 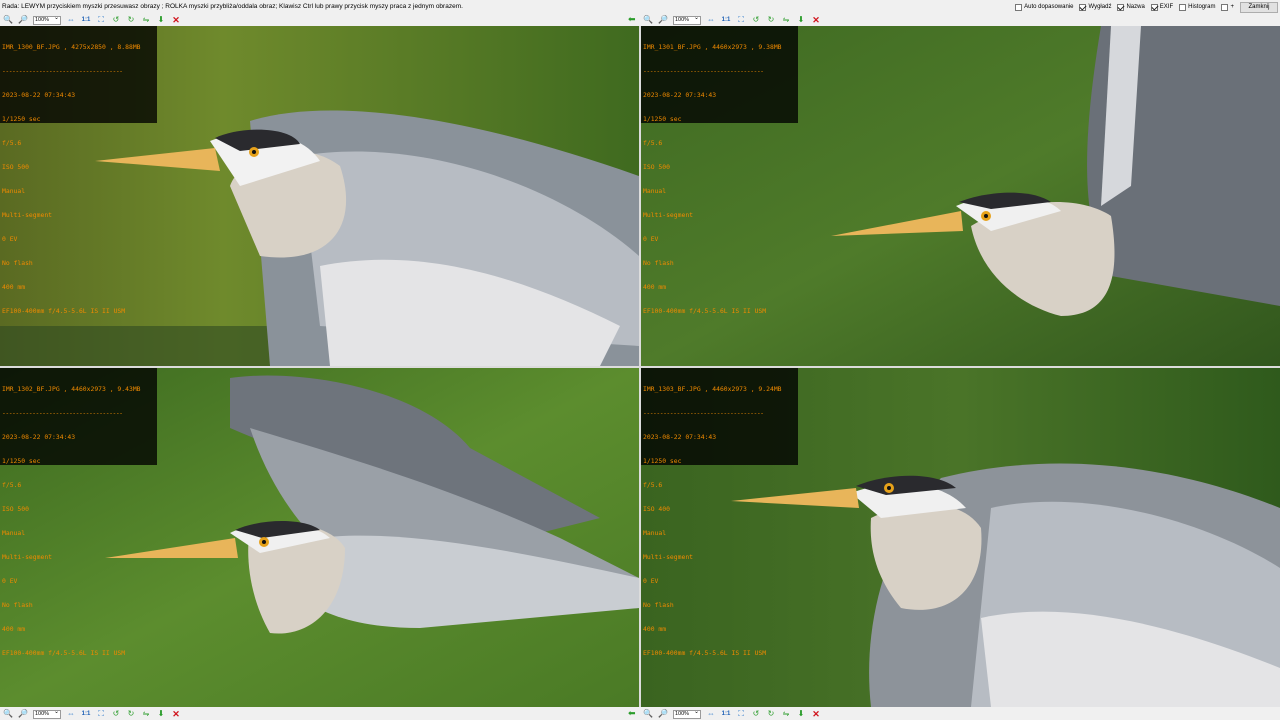 I want to click on exif-iso: ISO 400, so click(x=656, y=509).